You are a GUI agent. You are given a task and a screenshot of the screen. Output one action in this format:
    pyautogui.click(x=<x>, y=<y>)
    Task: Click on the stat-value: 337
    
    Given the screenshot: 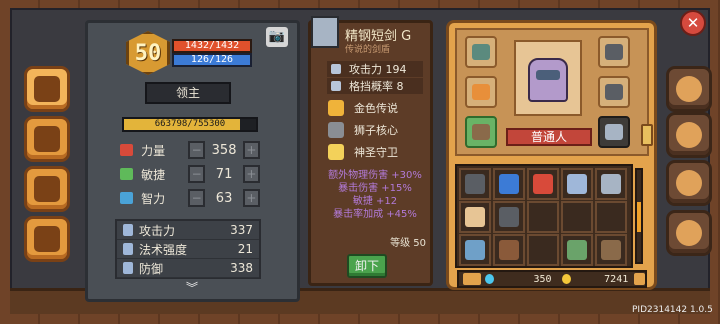 What is the action you would take?
    pyautogui.click(x=241, y=230)
    